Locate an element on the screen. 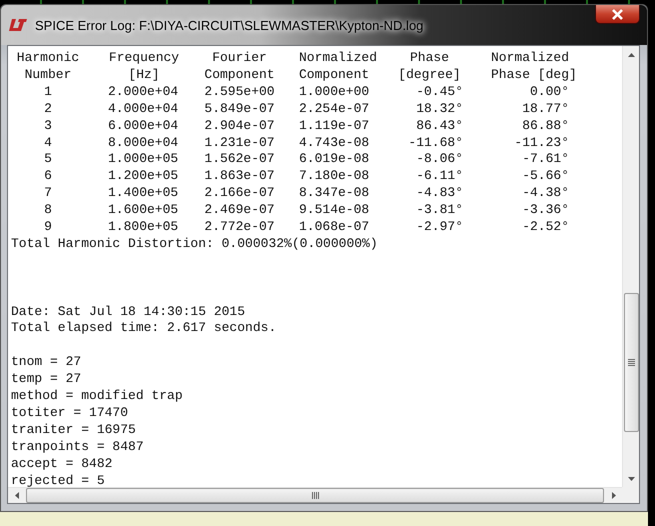 This screenshot has height=526, width=655. table-cell: 1 is located at coordinates (48, 91).